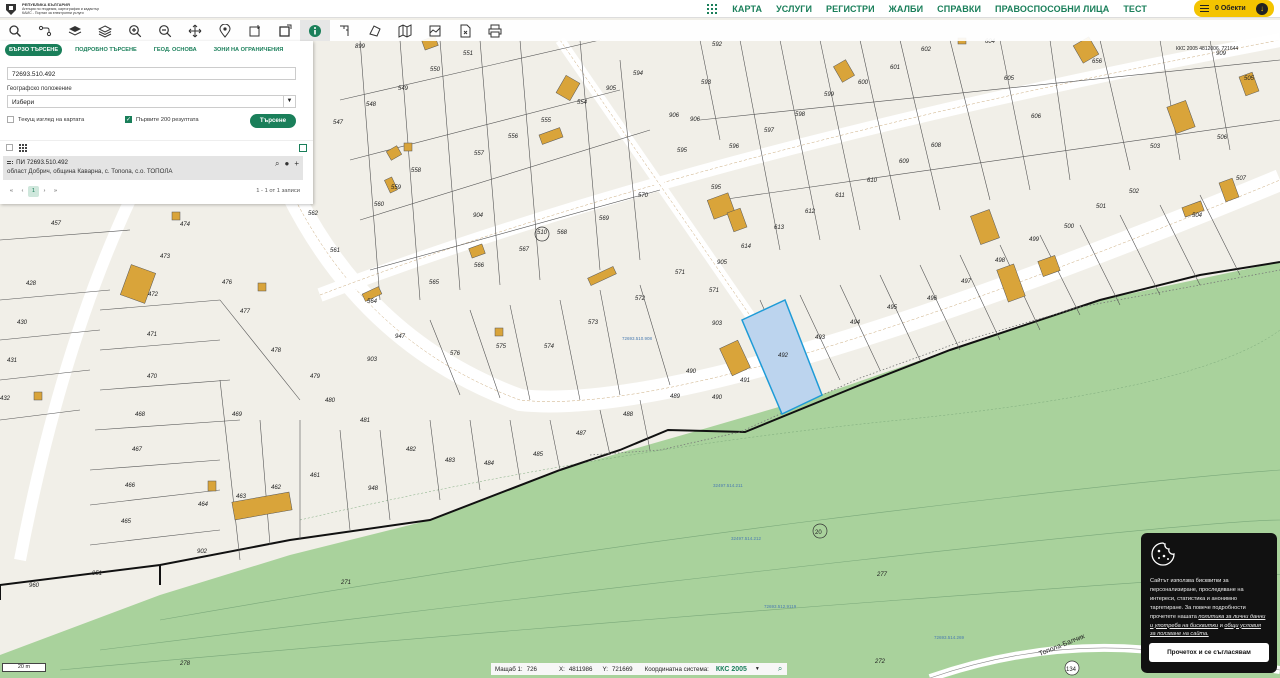 This screenshot has height=678, width=1280. What do you see at coordinates (11, 191) in the screenshot?
I see `first-page-button: «` at bounding box center [11, 191].